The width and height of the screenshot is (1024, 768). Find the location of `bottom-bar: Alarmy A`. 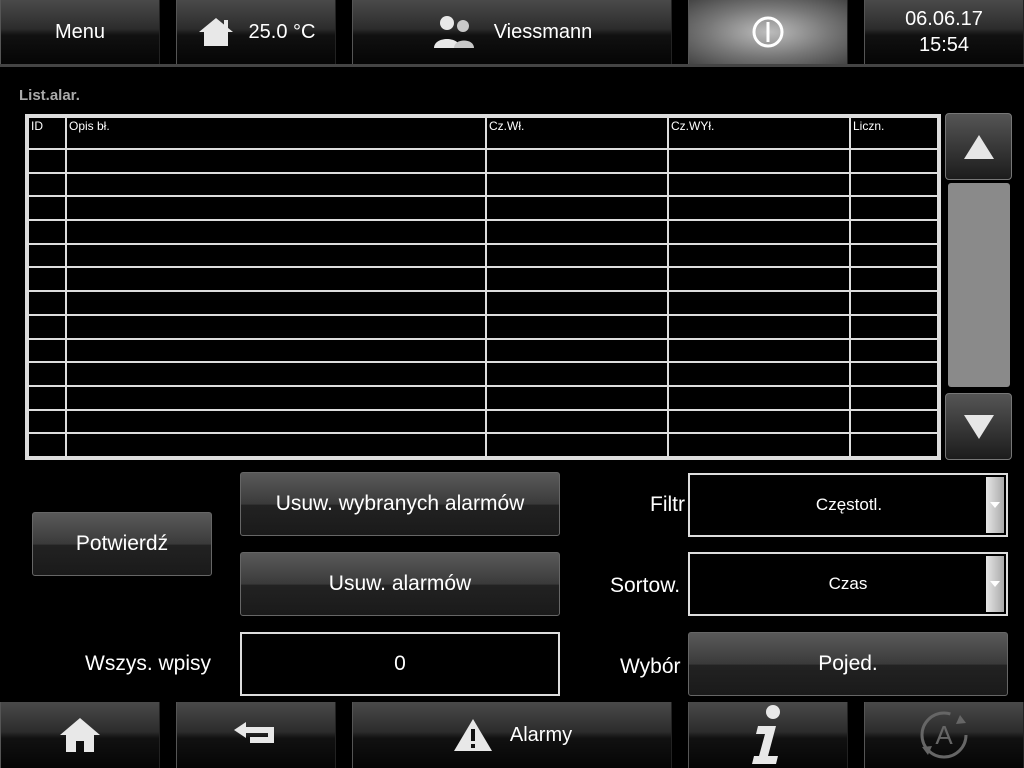

bottom-bar: Alarmy A is located at coordinates (512, 735).